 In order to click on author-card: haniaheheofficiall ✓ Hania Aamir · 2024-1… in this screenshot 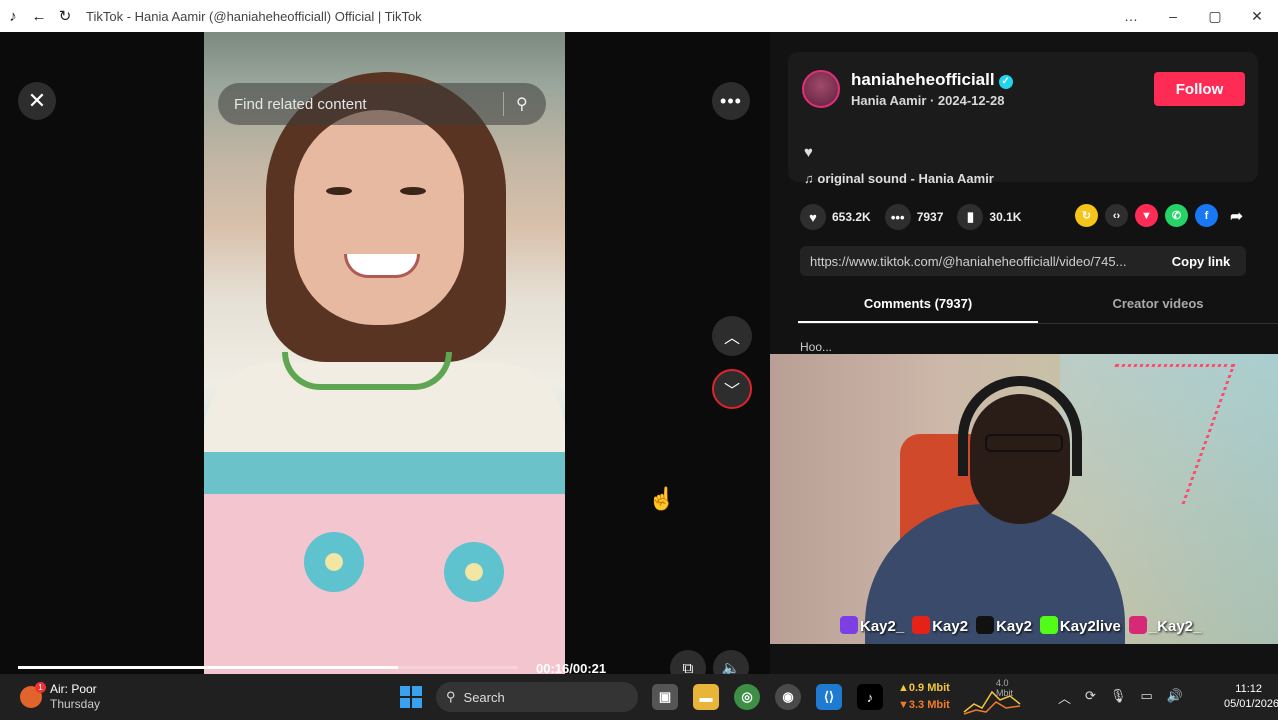, I will do `click(1023, 119)`.